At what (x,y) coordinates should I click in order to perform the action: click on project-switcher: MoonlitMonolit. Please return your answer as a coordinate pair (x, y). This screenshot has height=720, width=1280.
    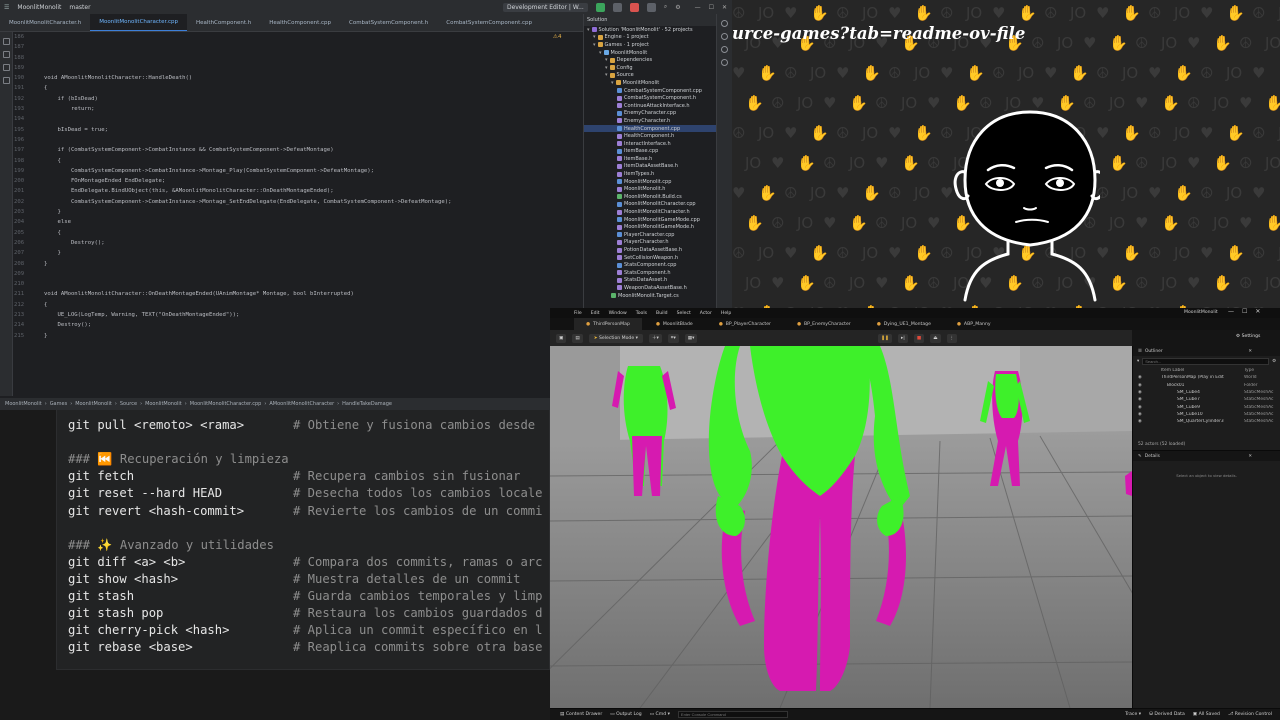
    Looking at the image, I should click on (39, 7).